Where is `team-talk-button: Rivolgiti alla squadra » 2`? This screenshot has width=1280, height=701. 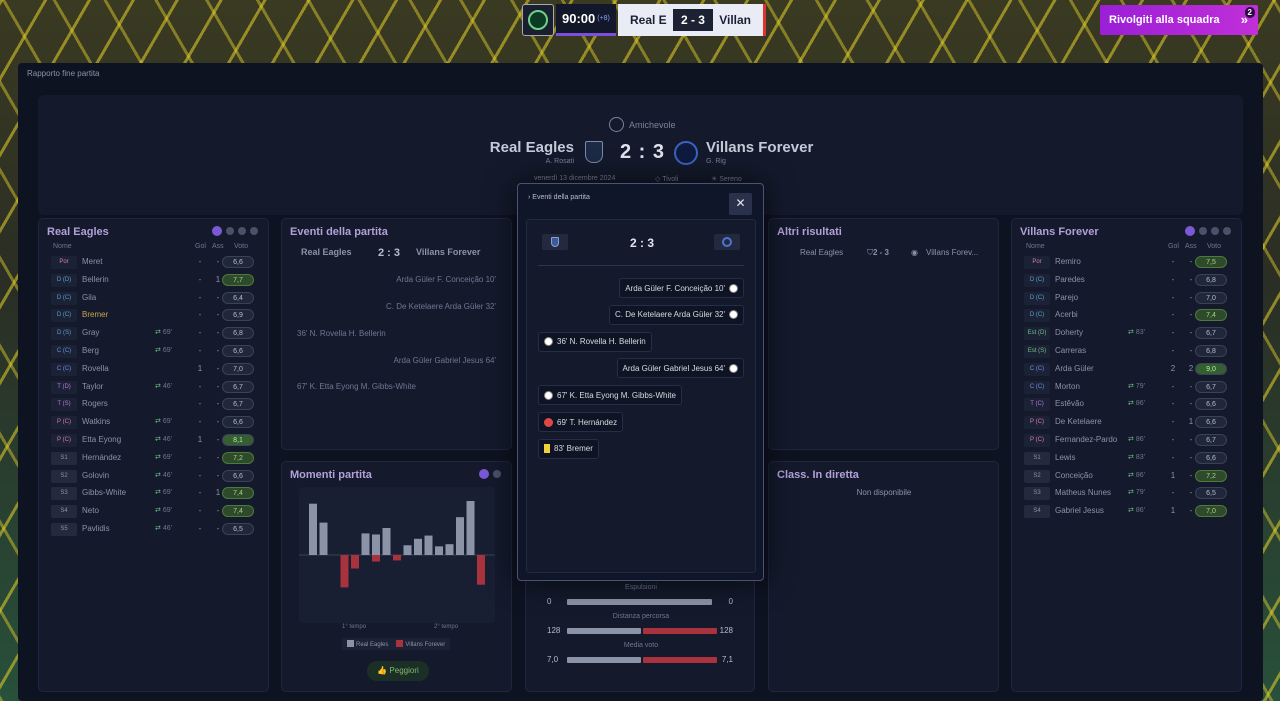
team-talk-button: Rivolgiti alla squadra » 2 is located at coordinates (1179, 20).